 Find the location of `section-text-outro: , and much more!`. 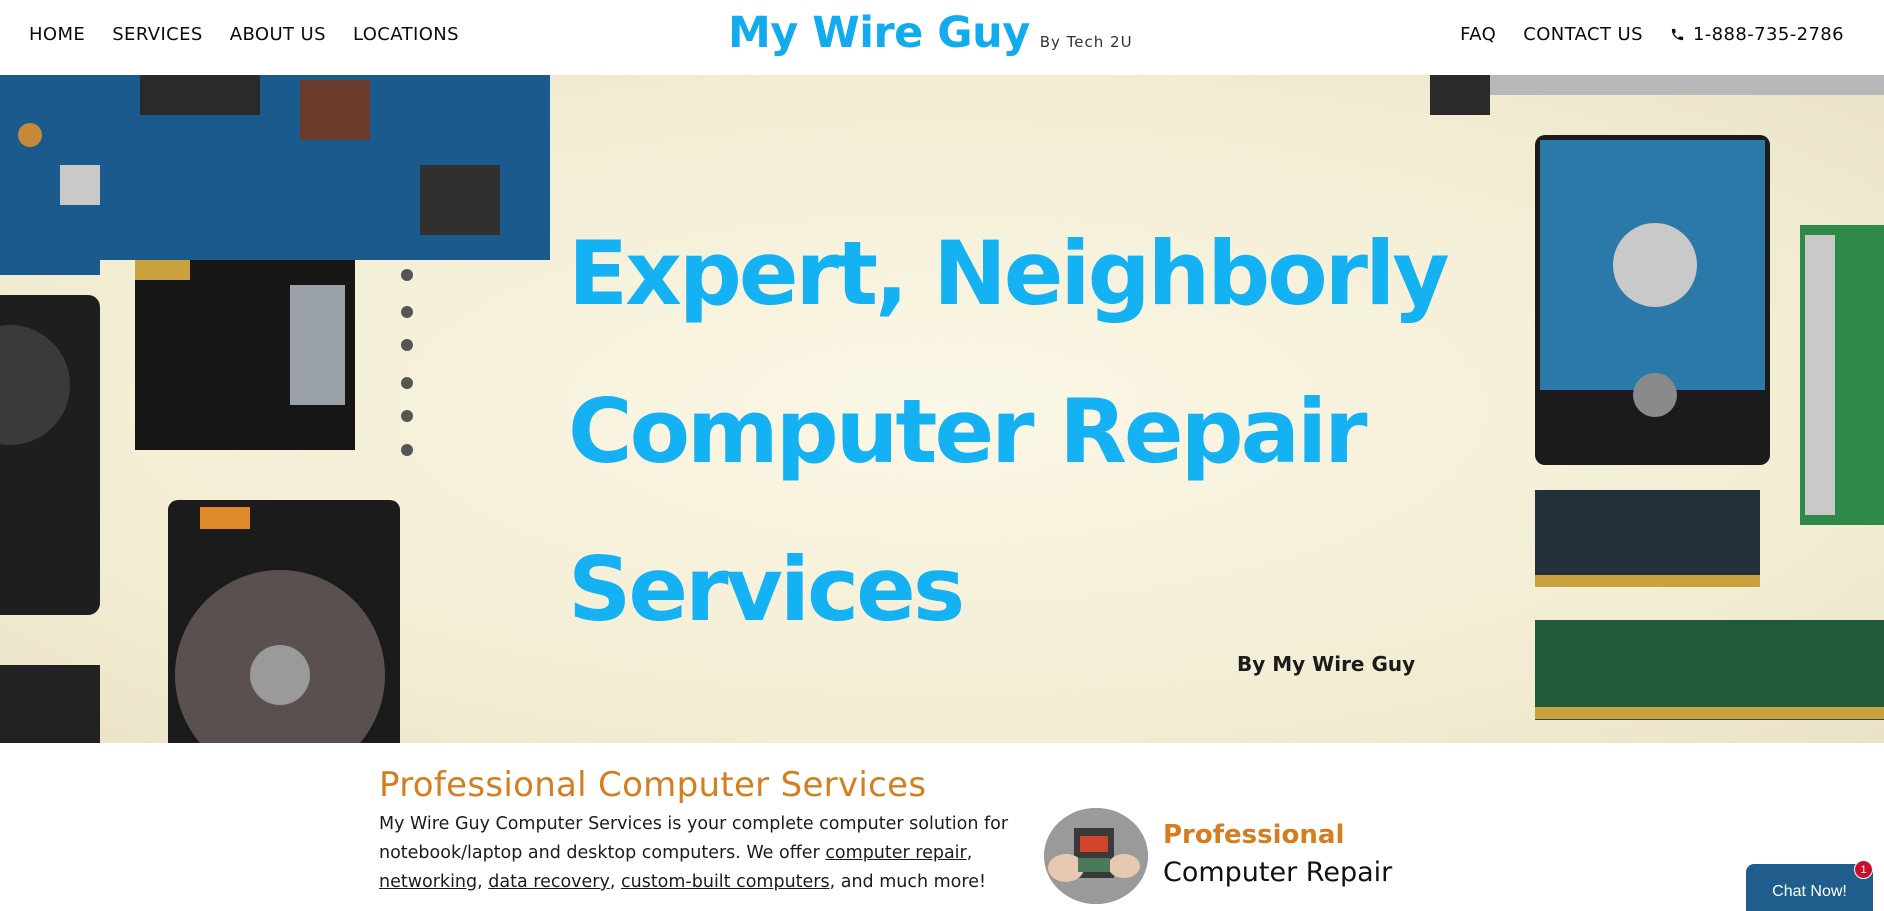

section-text-outro: , and much more! is located at coordinates (907, 882).